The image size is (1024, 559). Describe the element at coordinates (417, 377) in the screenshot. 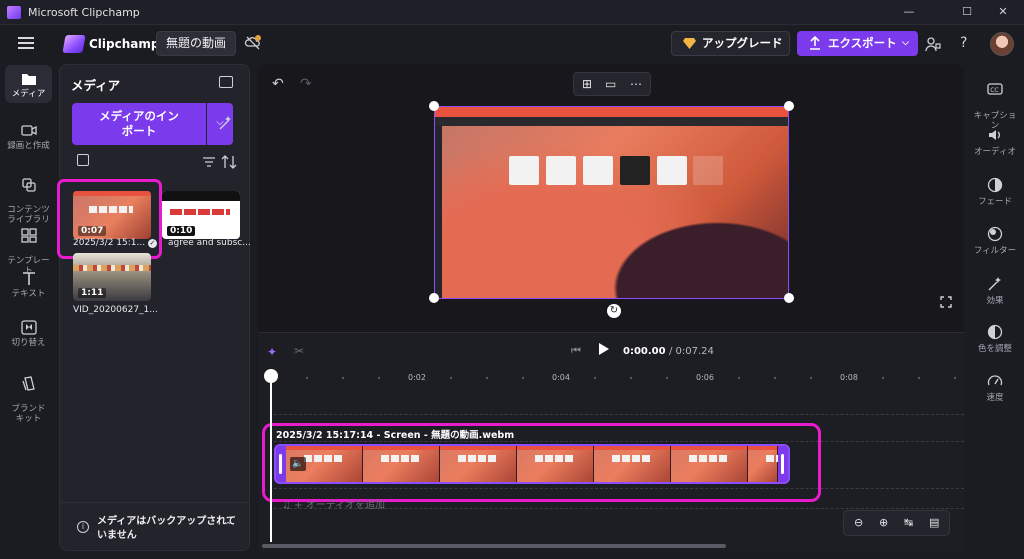

I see `ruler-label: 0:02` at that location.